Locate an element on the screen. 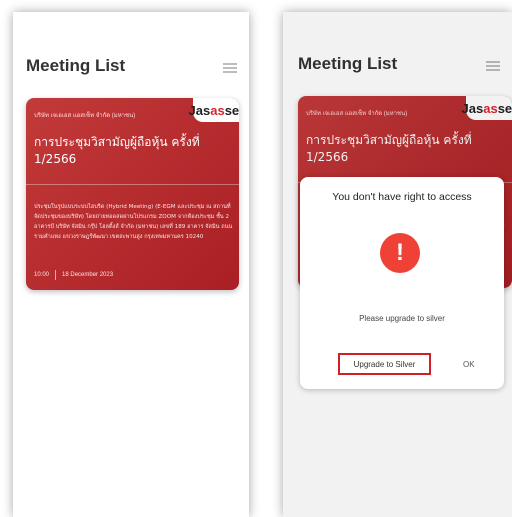  meeting-datetime: 10:00 18 December 2023 is located at coordinates (73, 275).